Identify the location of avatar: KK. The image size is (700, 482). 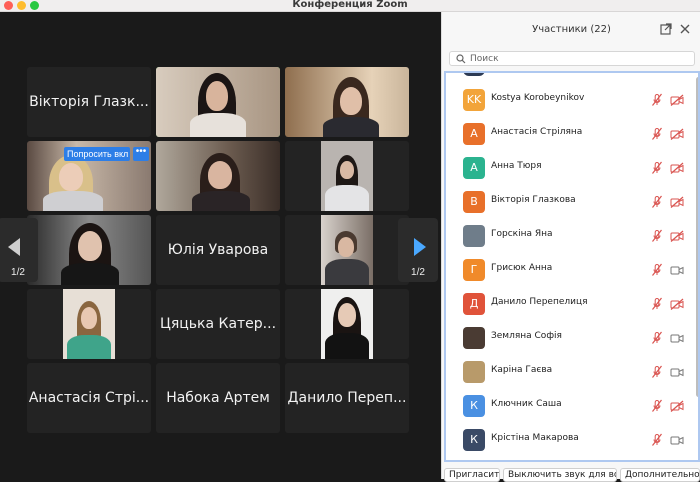
(474, 100).